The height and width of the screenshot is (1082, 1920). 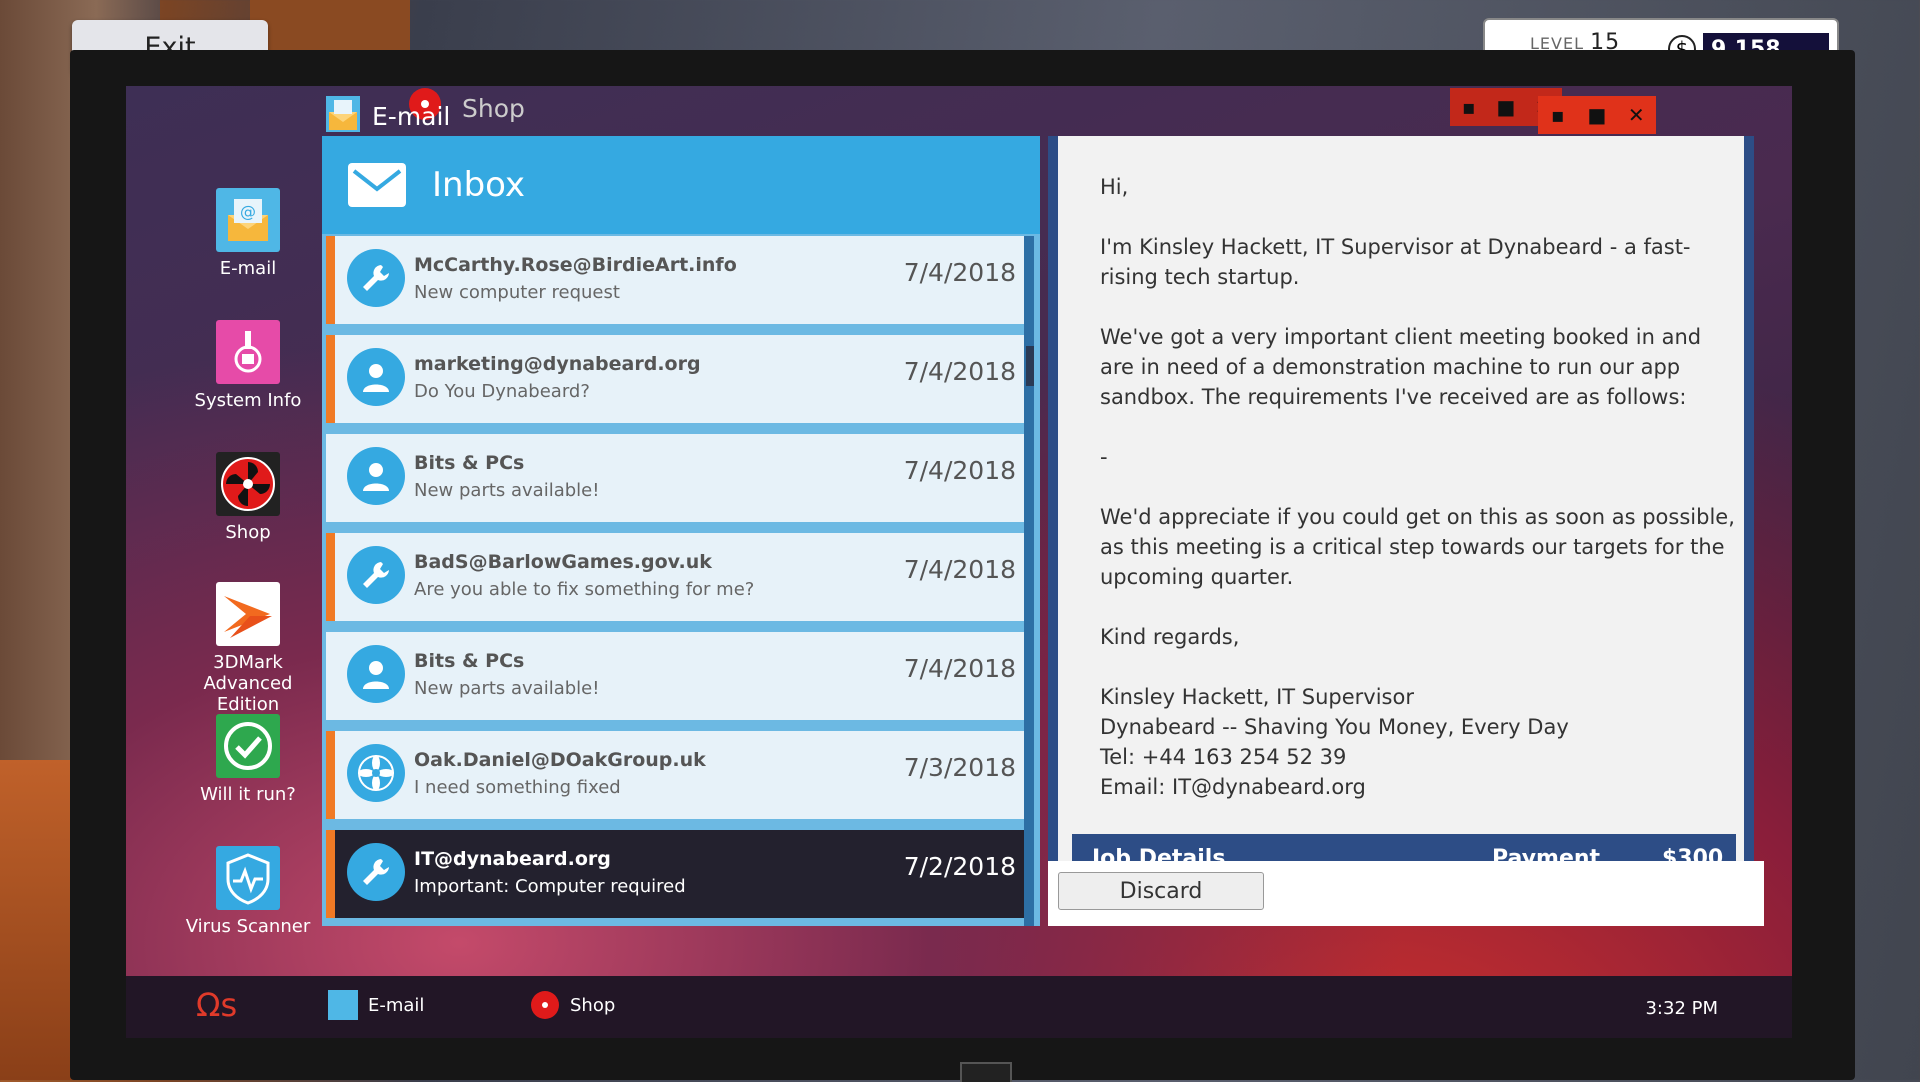 What do you see at coordinates (986, 1072) in the screenshot?
I see `monitor-stand` at bounding box center [986, 1072].